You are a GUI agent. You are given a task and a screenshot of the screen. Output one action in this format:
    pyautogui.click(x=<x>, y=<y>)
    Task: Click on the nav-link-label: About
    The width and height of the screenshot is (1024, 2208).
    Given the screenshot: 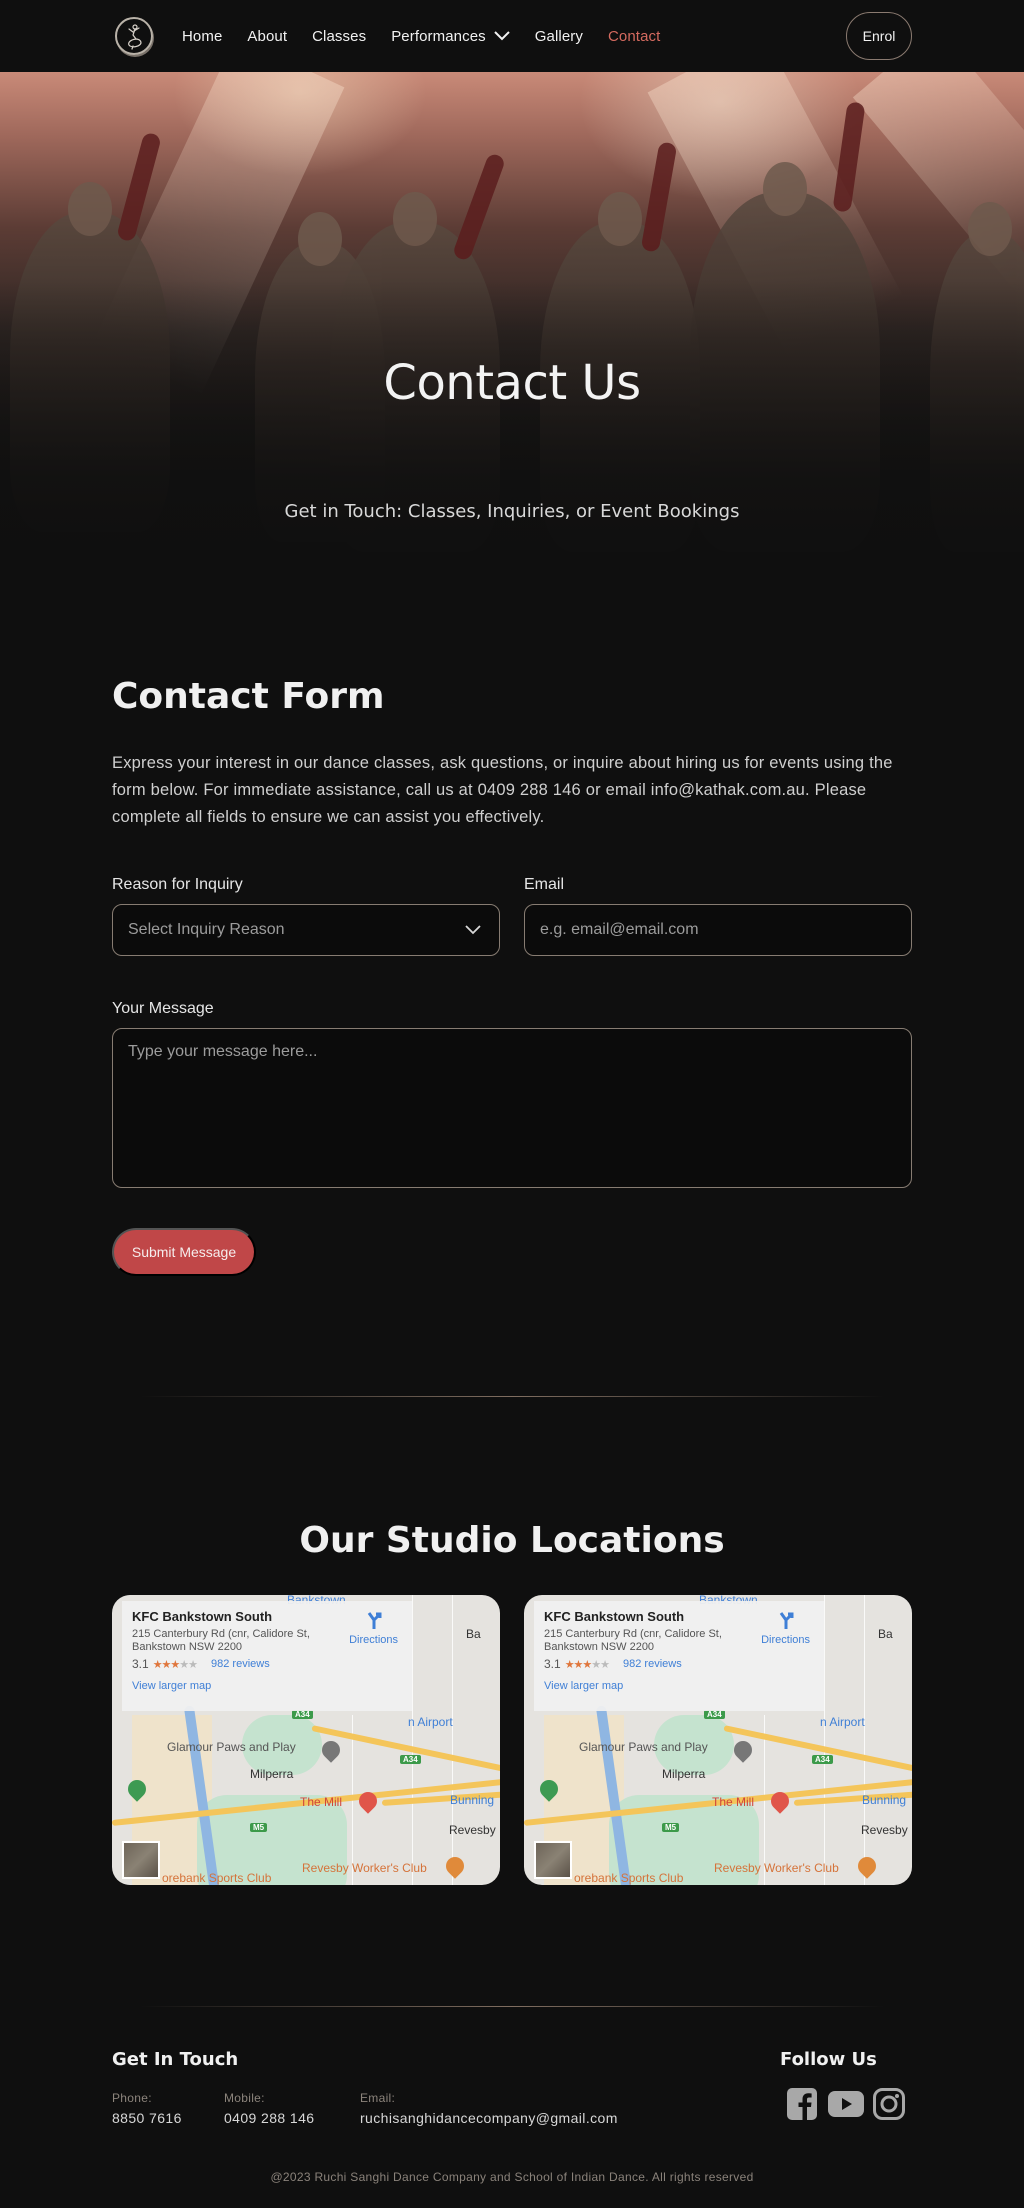 What is the action you would take?
    pyautogui.click(x=267, y=36)
    